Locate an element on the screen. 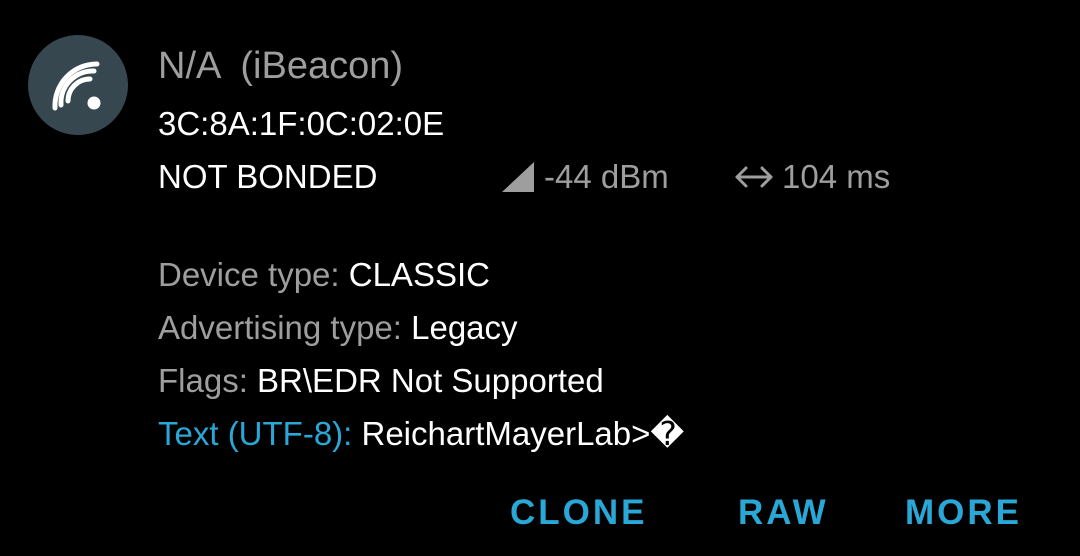 The width and height of the screenshot is (1080, 556). device-name: N/A is located at coordinates (189, 66).